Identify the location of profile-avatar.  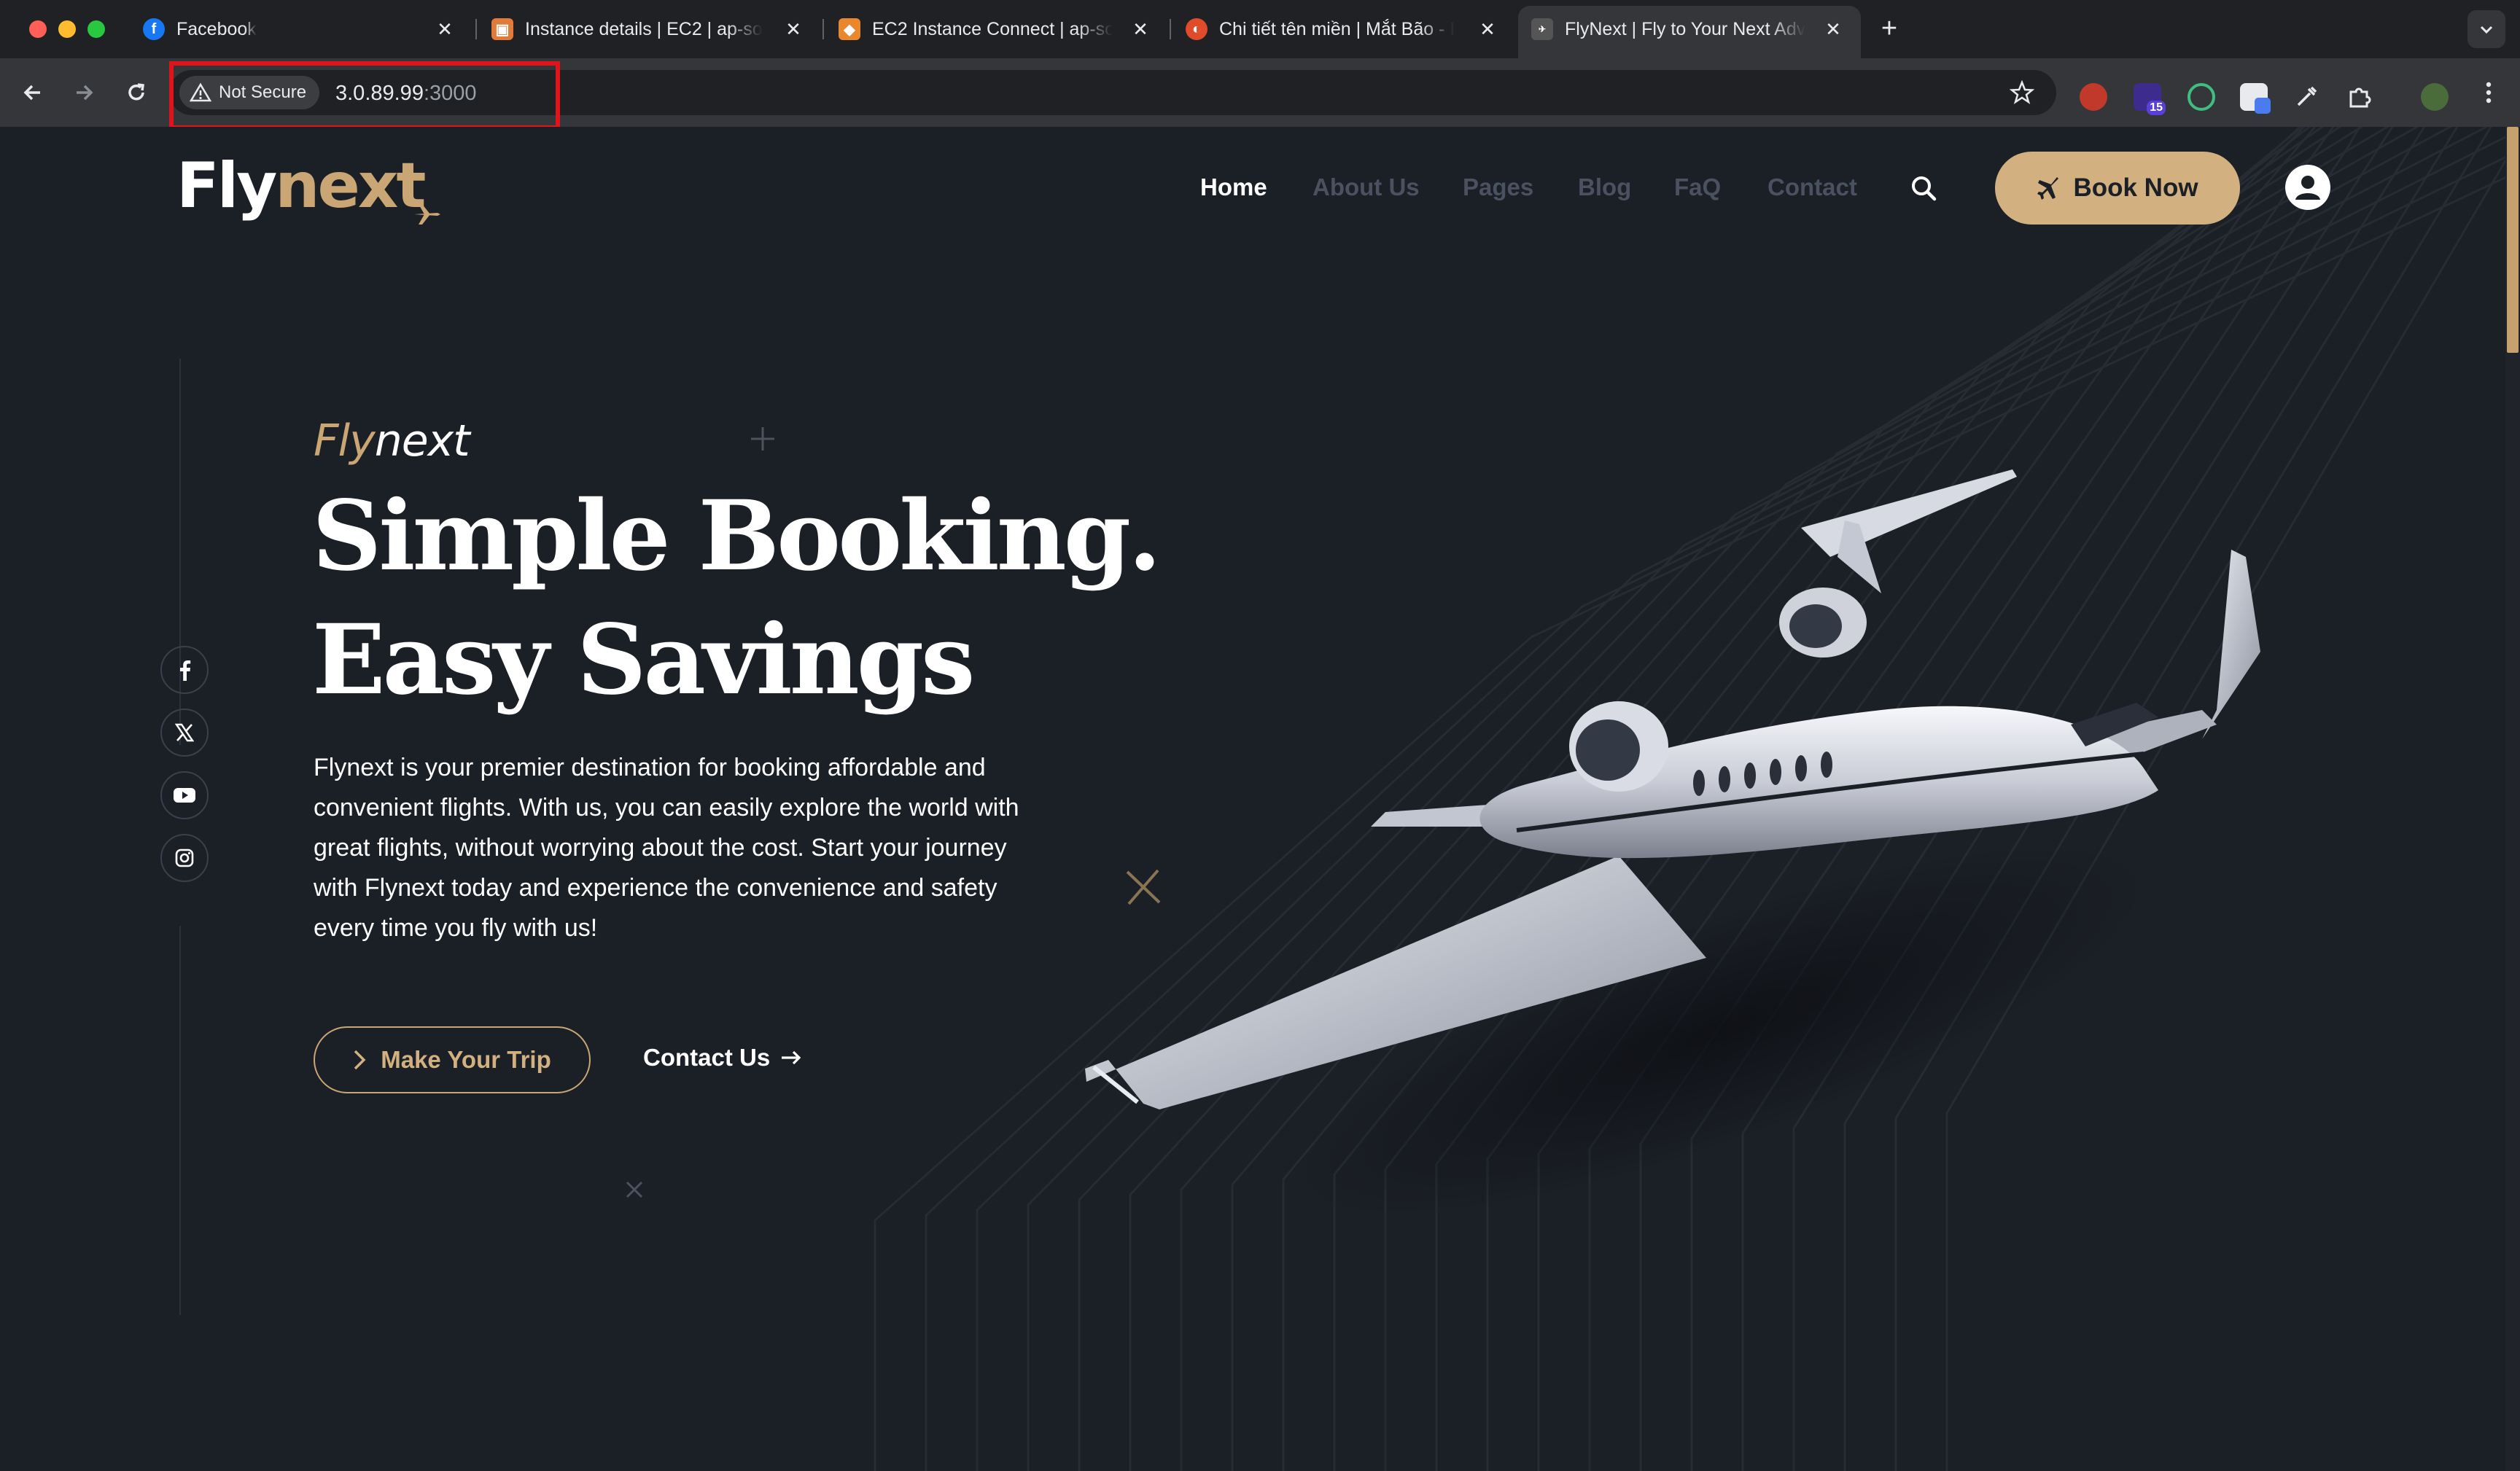
(2435, 97).